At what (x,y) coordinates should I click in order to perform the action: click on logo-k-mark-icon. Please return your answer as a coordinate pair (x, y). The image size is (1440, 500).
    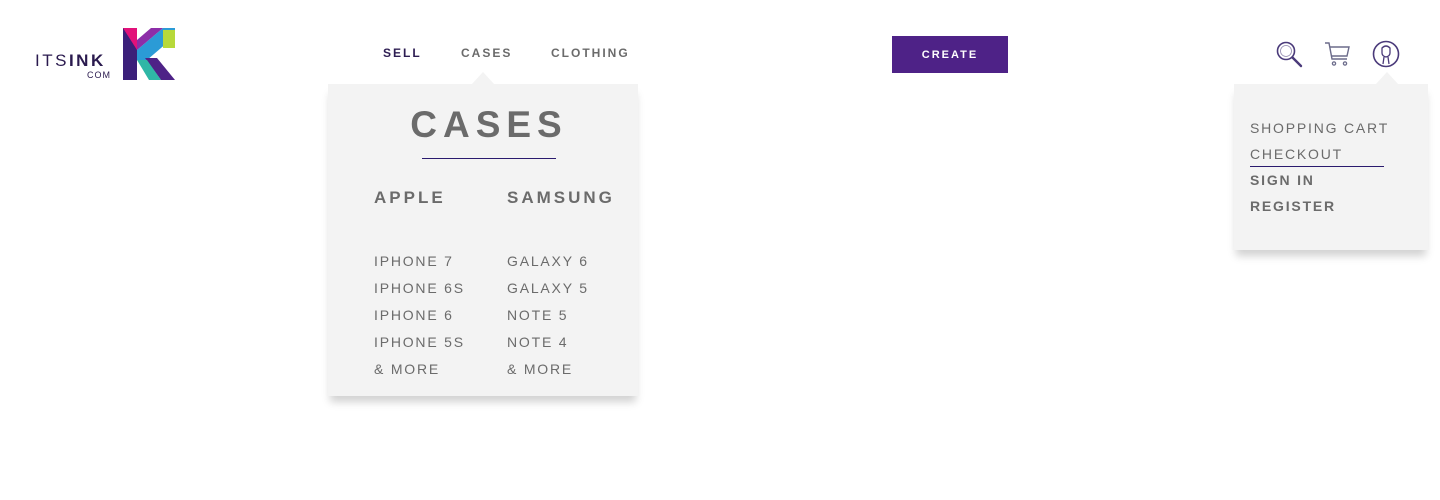
    Looking at the image, I should click on (149, 54).